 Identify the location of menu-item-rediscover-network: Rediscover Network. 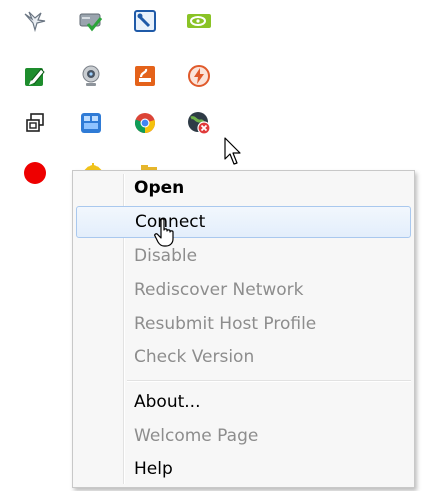
(243, 290).